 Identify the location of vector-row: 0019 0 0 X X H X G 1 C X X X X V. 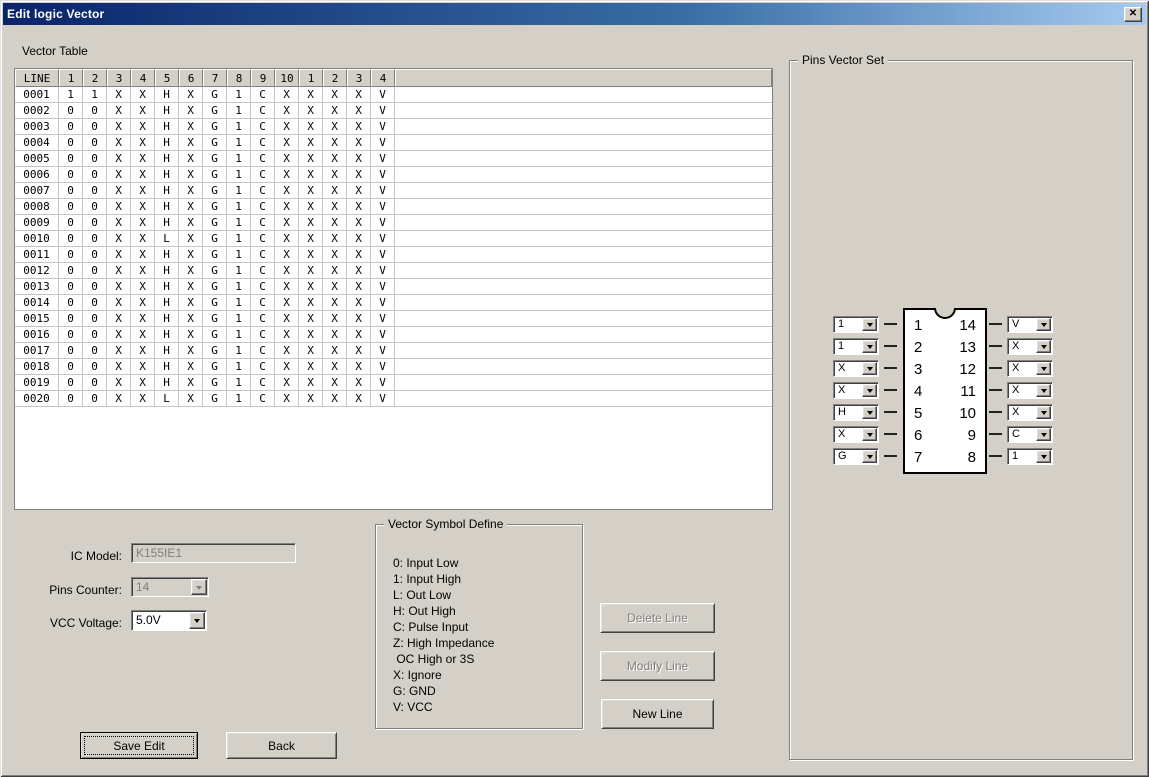
(393, 383).